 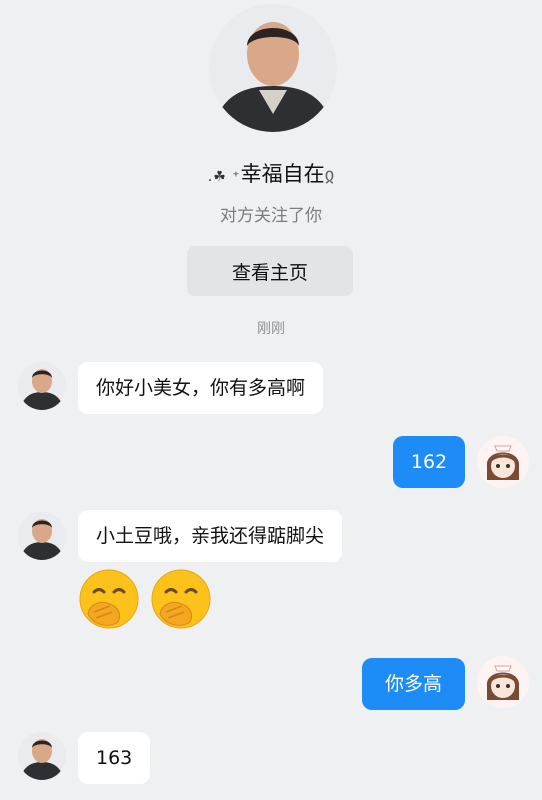 I want to click on message-bubble-outgoing: 162, so click(x=429, y=462).